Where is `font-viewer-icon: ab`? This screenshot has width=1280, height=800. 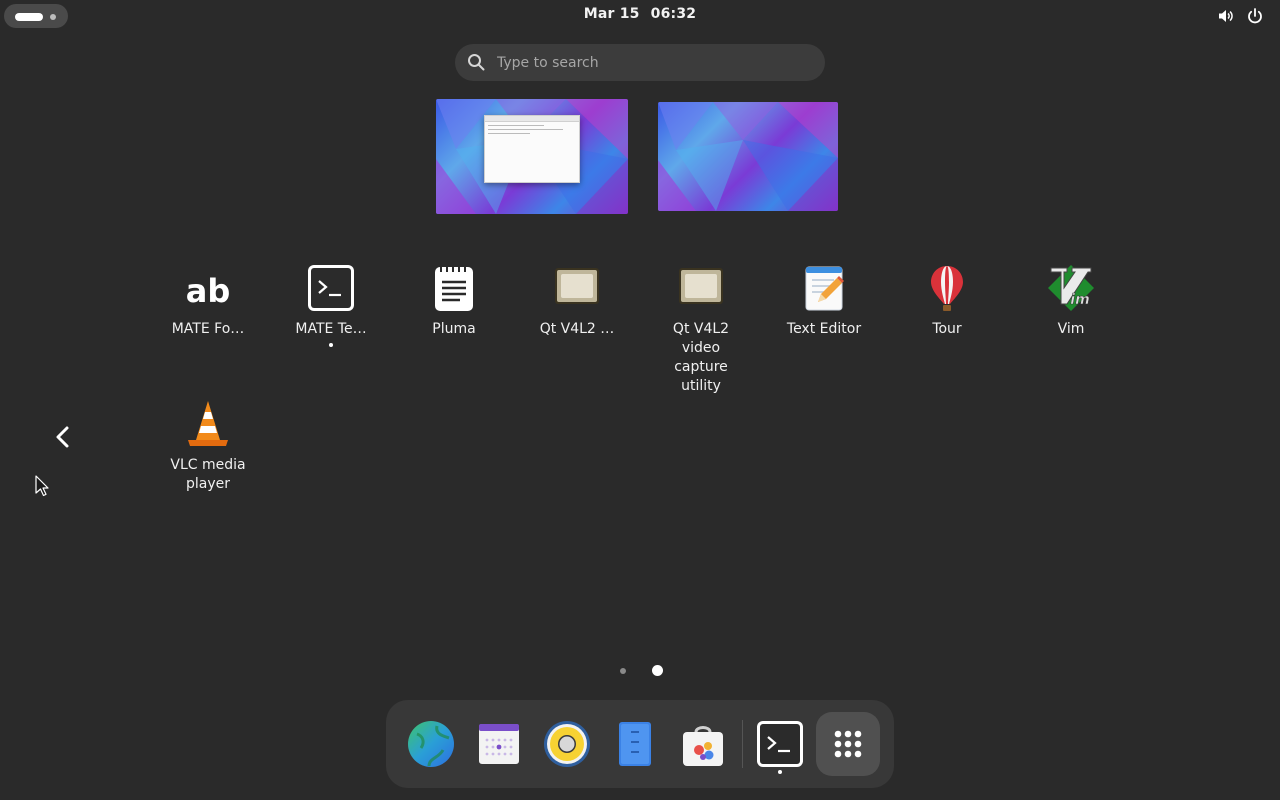 font-viewer-icon: ab is located at coordinates (208, 288).